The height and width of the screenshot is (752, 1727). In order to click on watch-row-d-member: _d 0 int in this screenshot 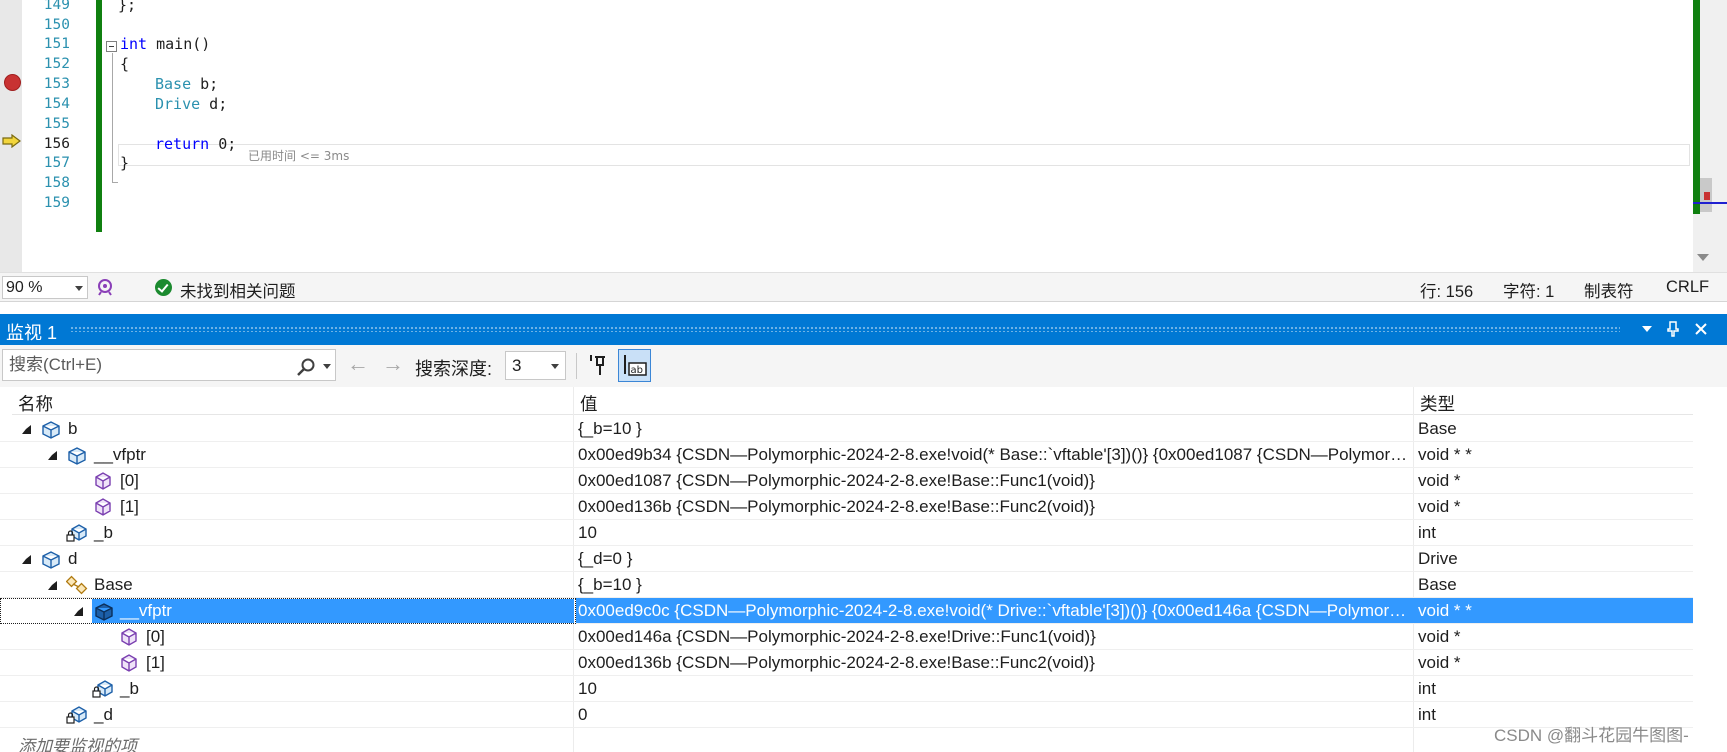, I will do `click(846, 715)`.